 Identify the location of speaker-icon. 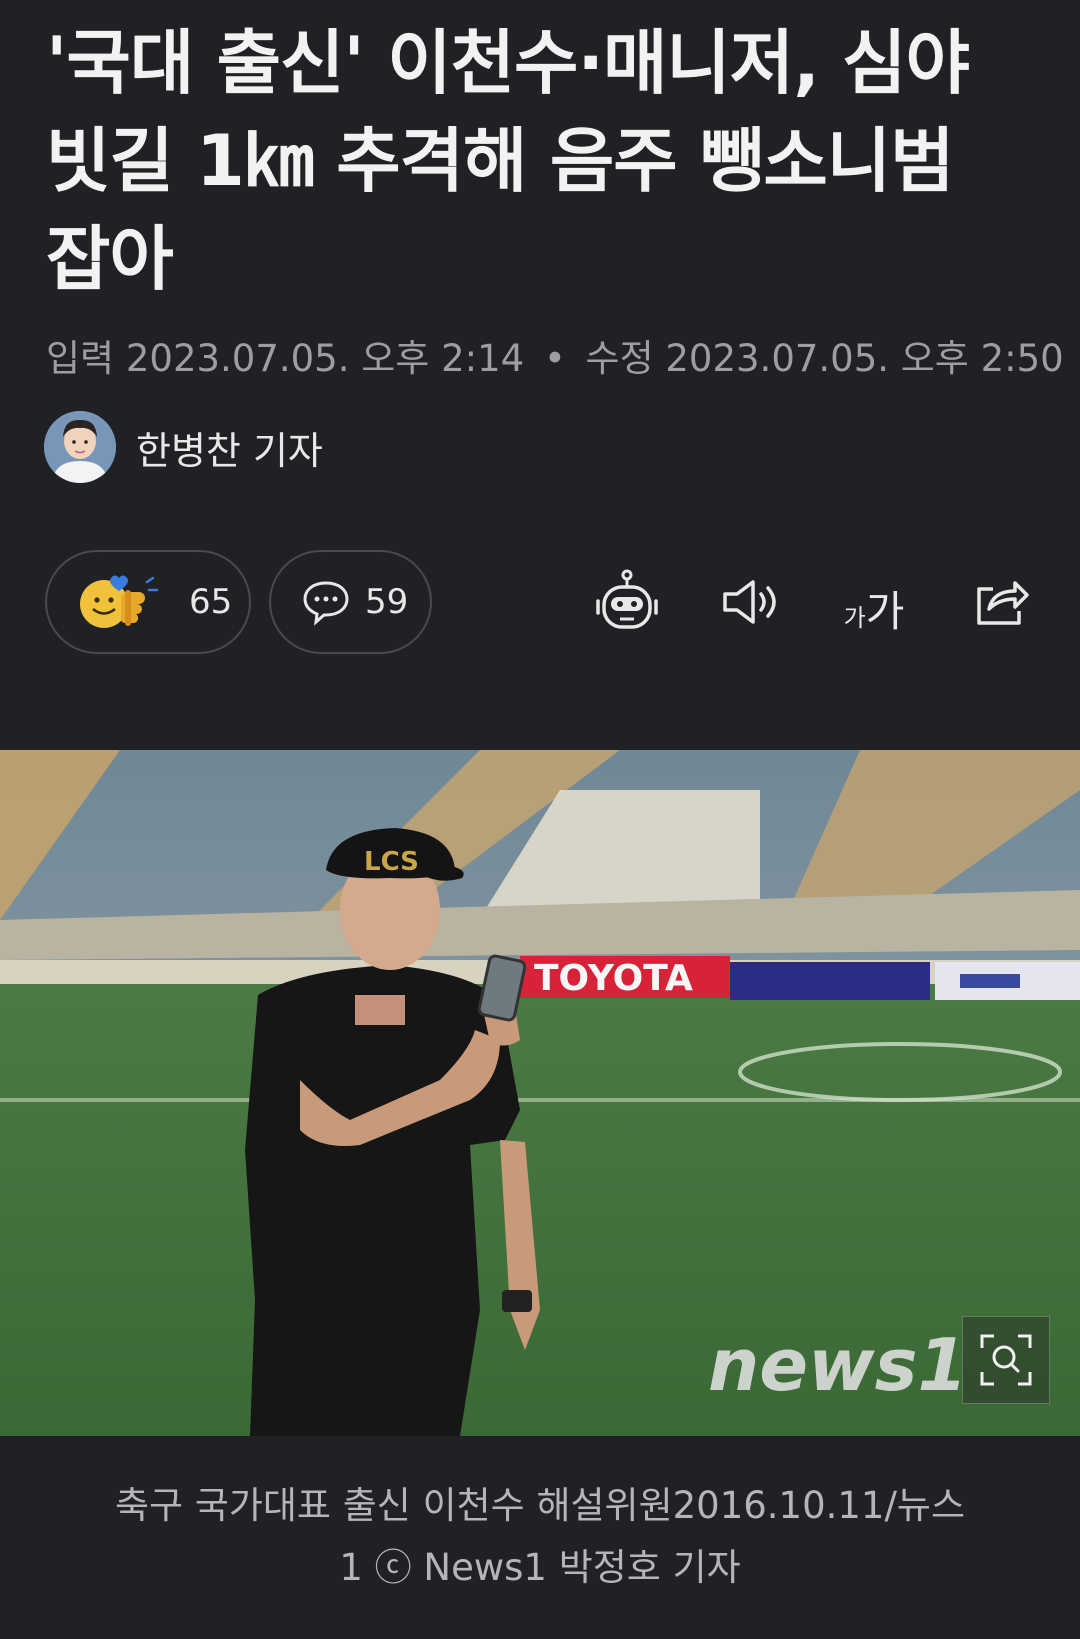
(749, 602).